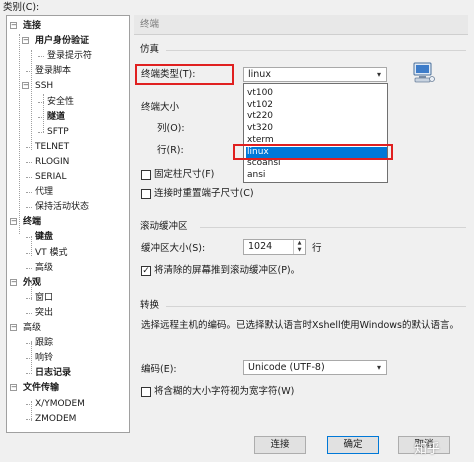 The height and width of the screenshot is (462, 474). What do you see at coordinates (224, 391) in the screenshot?
I see `ambiguous-width-label: 将含糊的大小字符视为宽字符(W)` at bounding box center [224, 391].